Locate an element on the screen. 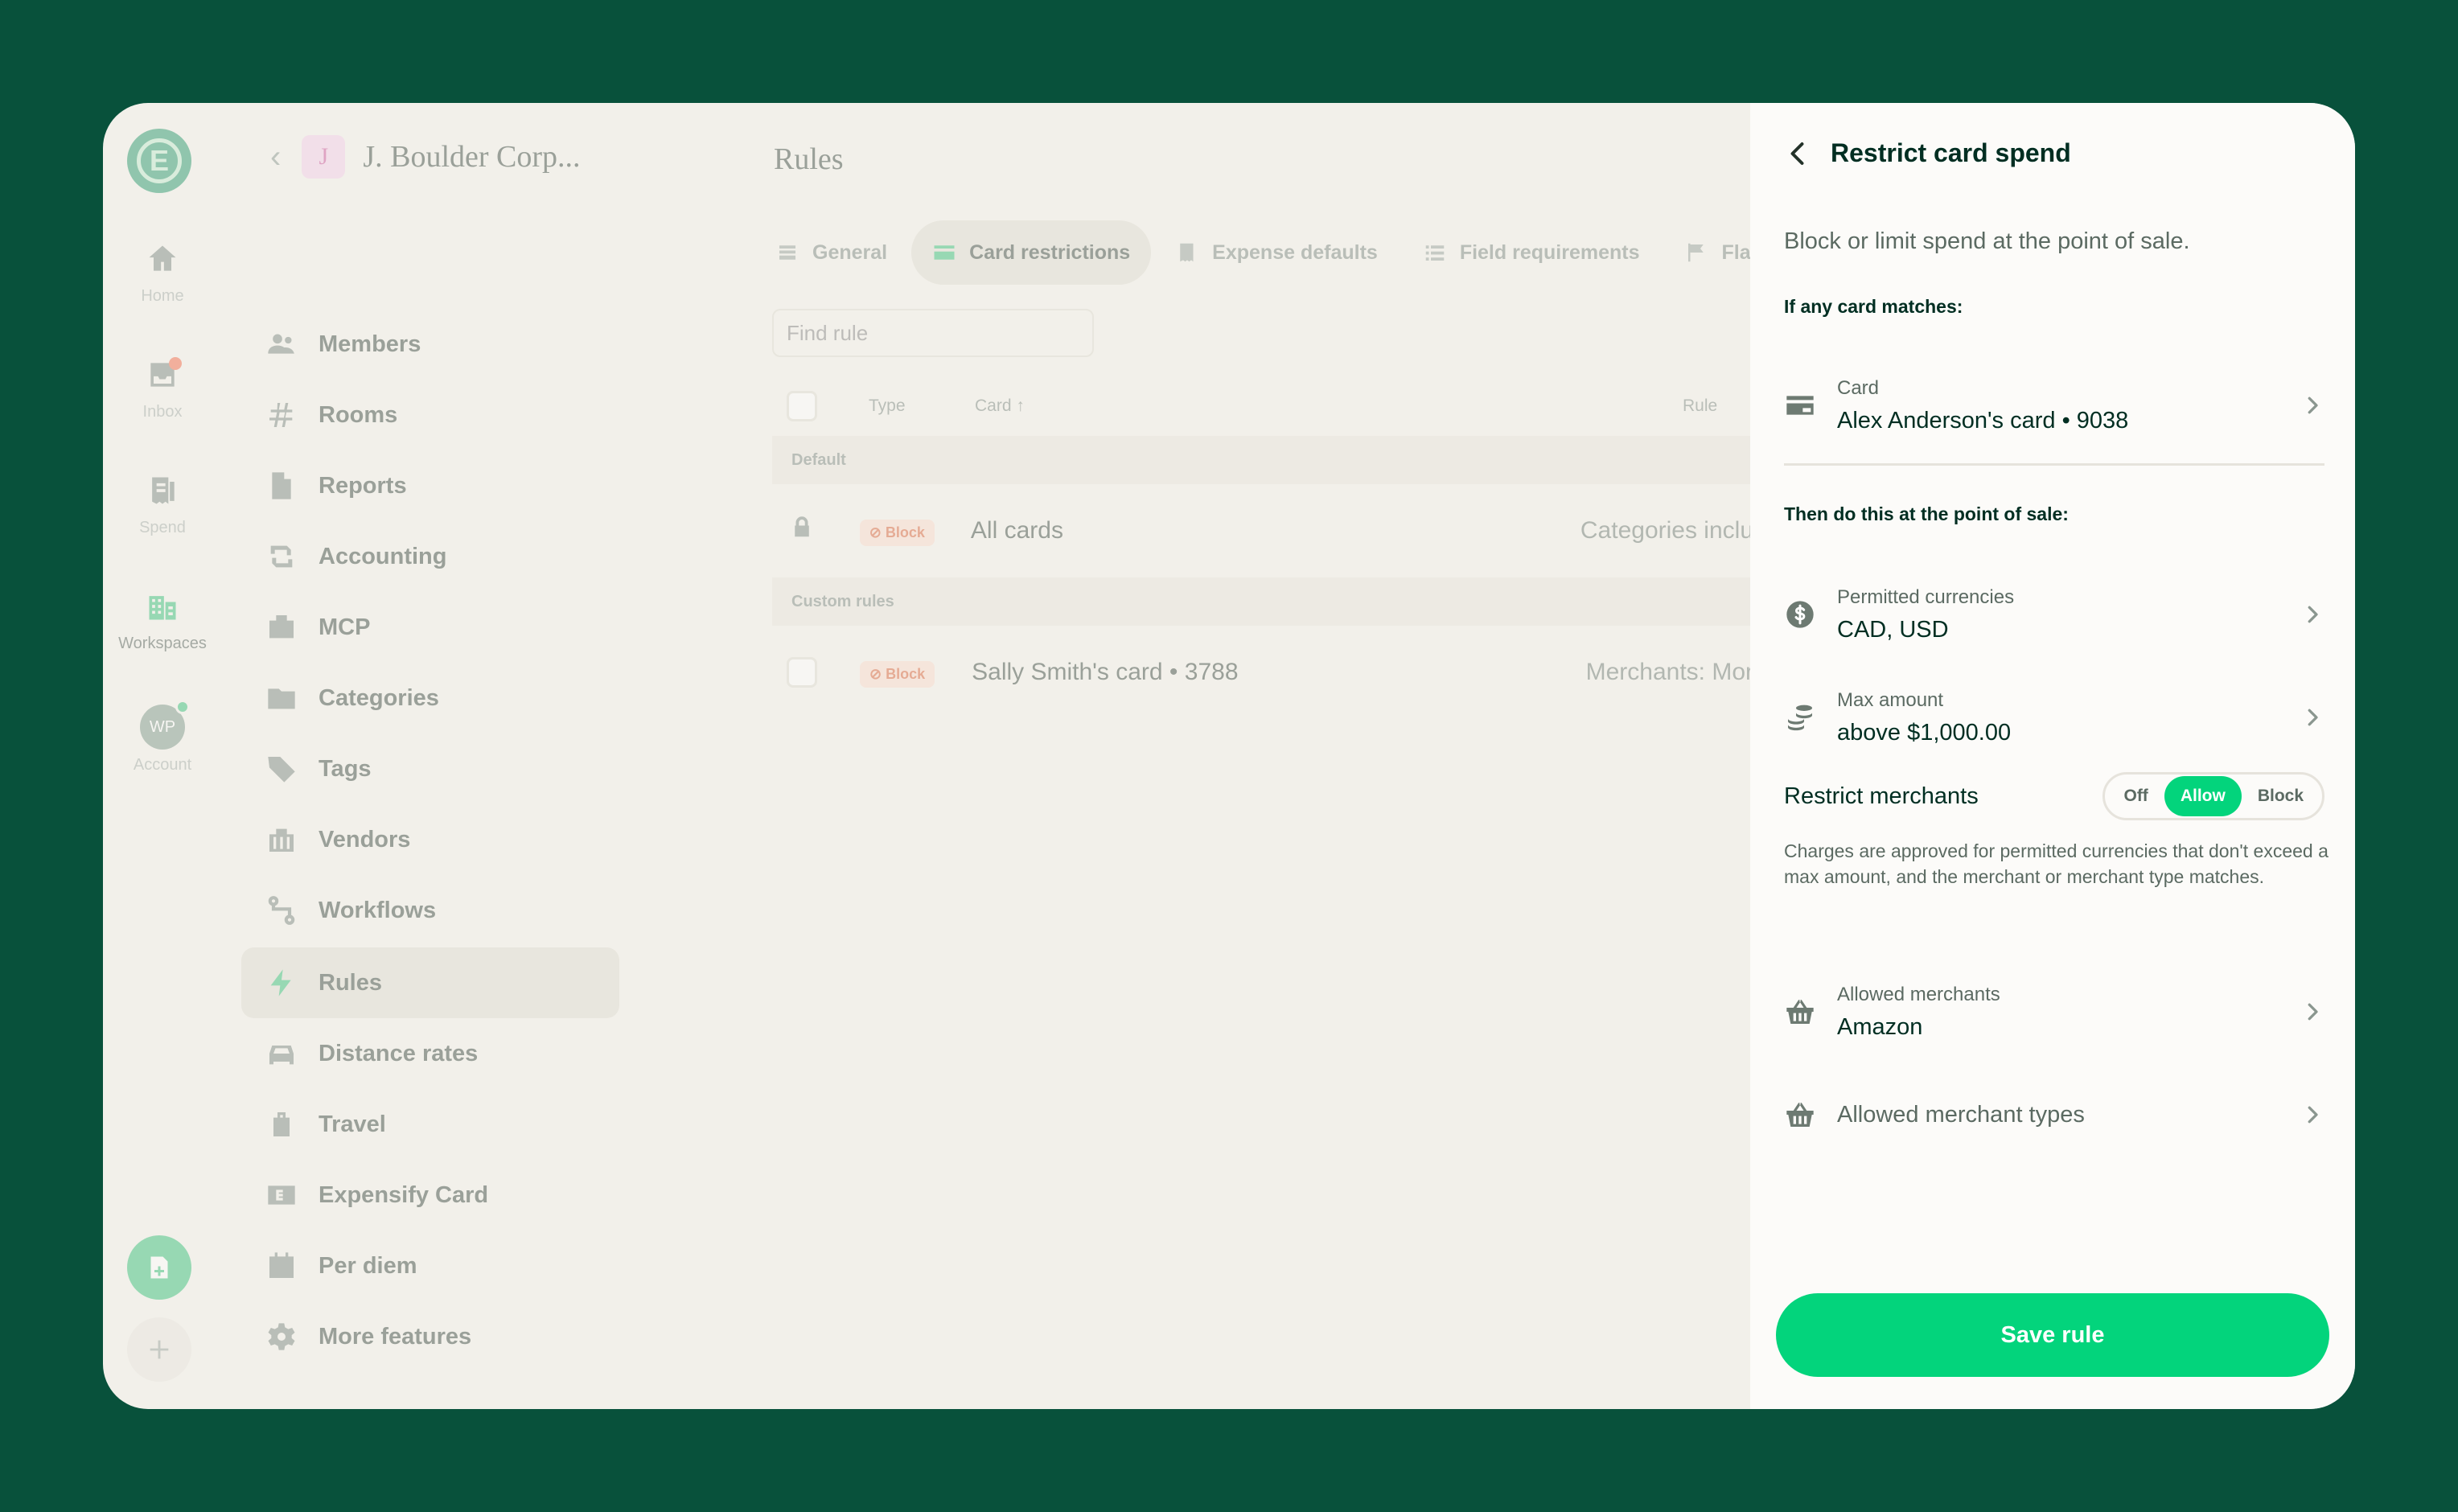 The height and width of the screenshot is (1512, 2458). option-block: Block is located at coordinates (2281, 796).